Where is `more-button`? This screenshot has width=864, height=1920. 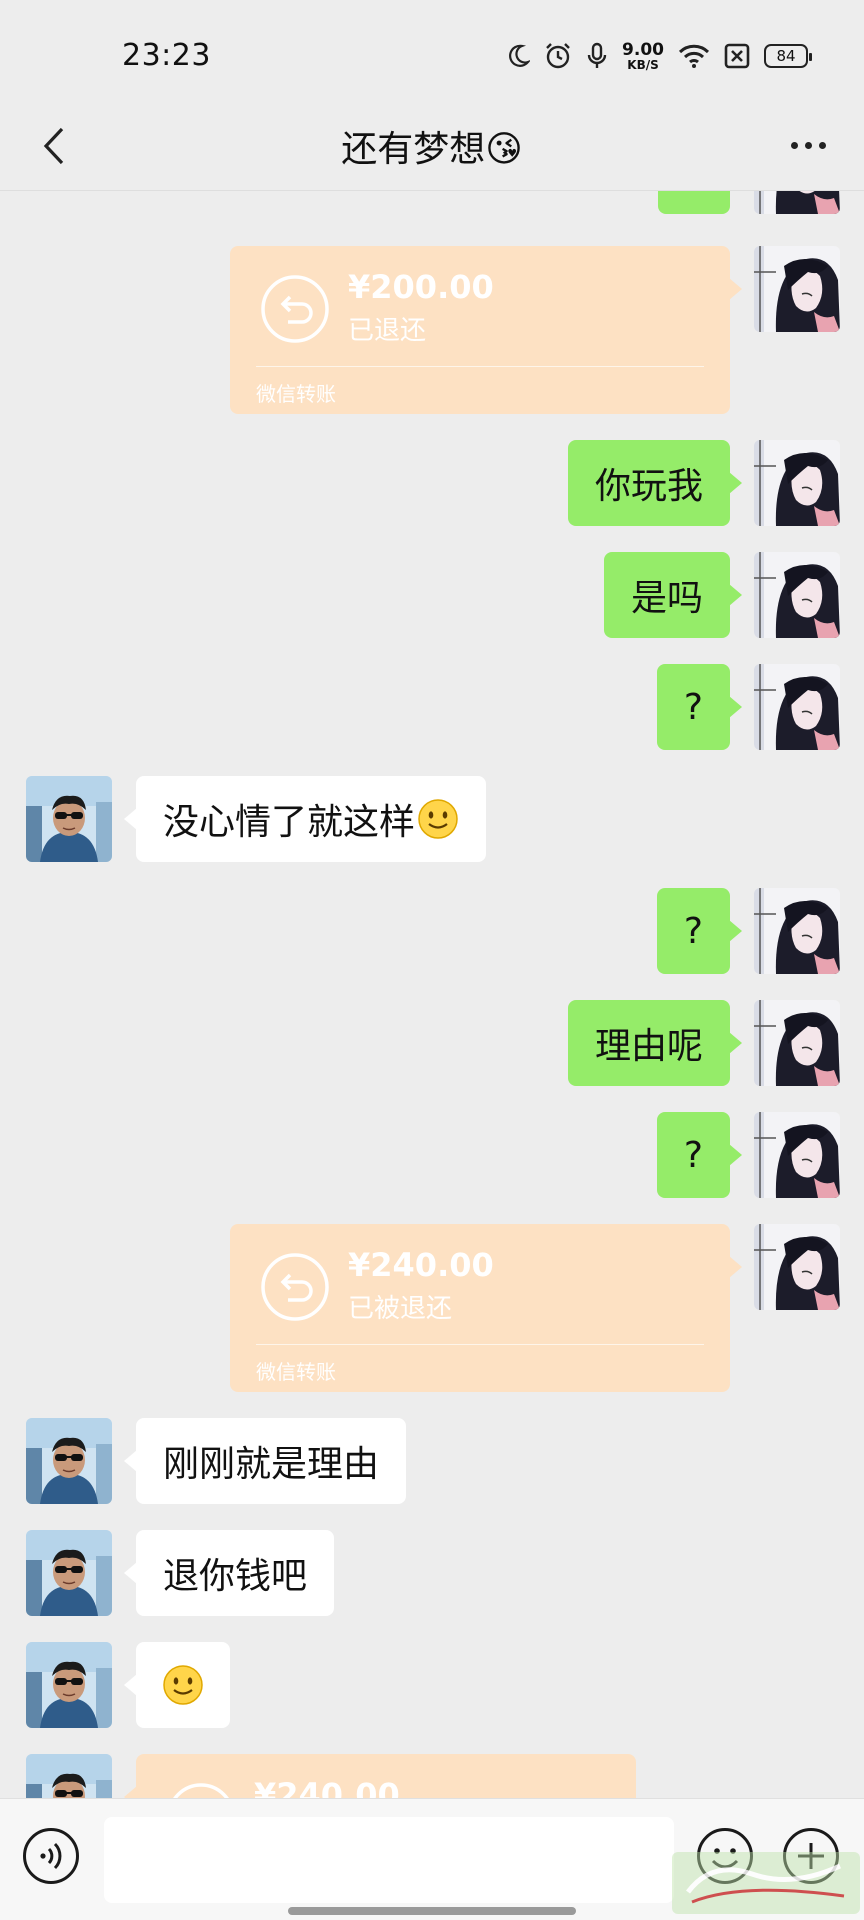 more-button is located at coordinates (808, 145).